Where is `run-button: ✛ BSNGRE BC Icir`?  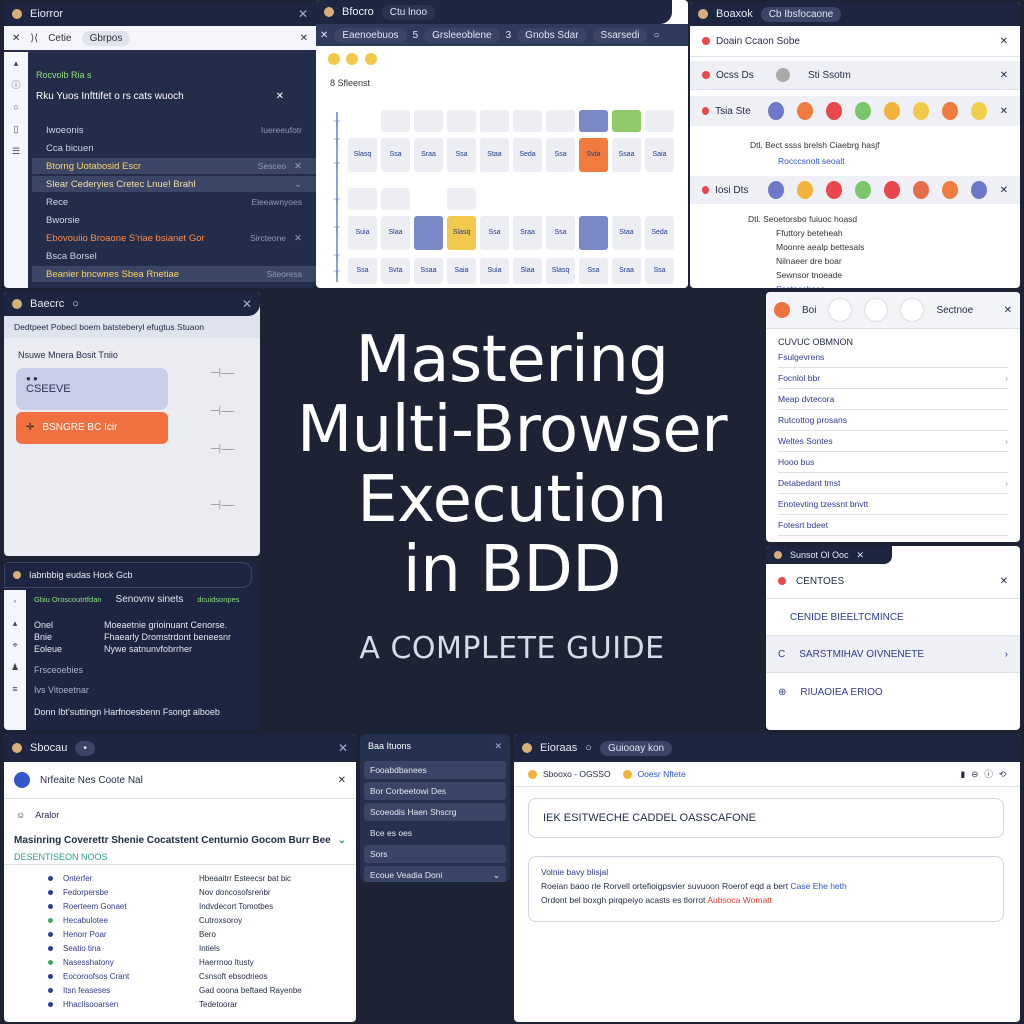
run-button: ✛ BSNGRE BC Icir is located at coordinates (92, 428).